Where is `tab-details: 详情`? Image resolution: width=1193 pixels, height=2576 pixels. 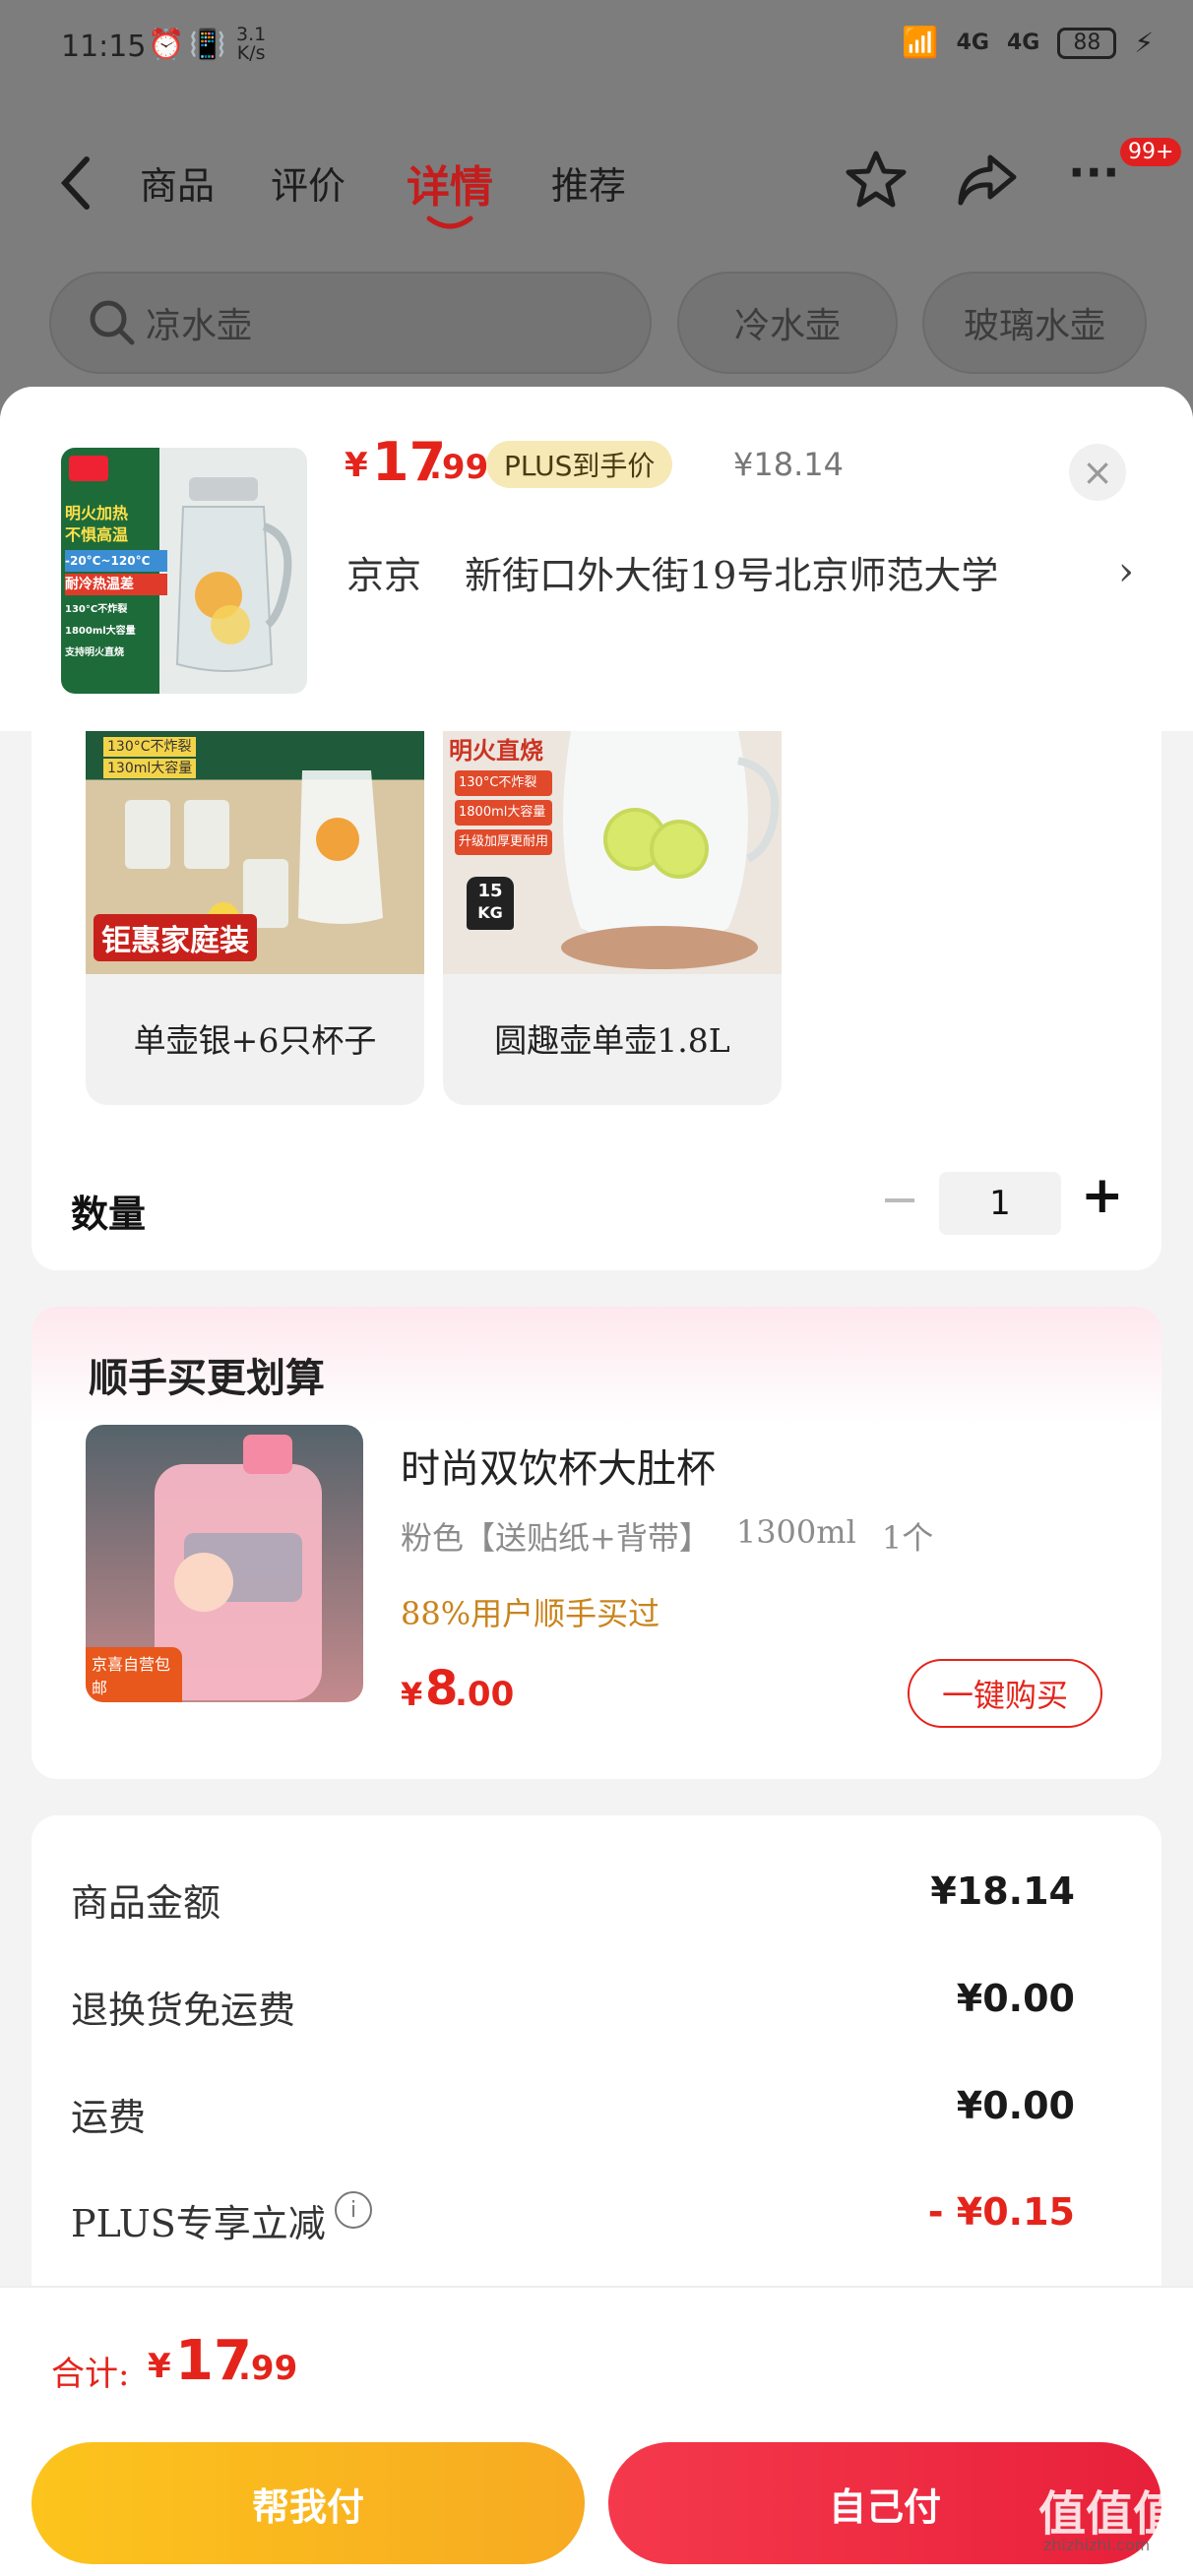 tab-details: 详情 is located at coordinates (450, 183).